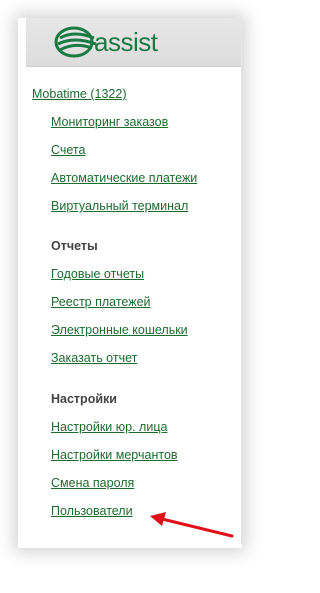  What do you see at coordinates (92, 511) in the screenshot?
I see `nav-users: Пользователи` at bounding box center [92, 511].